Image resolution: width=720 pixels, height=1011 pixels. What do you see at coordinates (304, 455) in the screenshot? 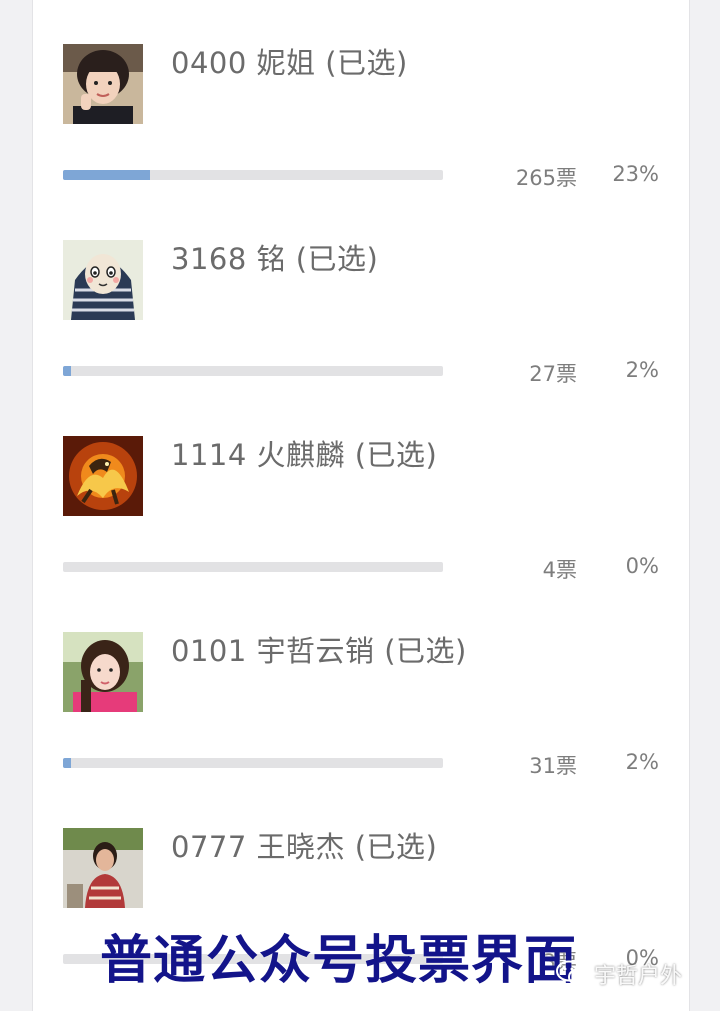
I see `option-label: 1114 火麒麟 (已选)` at bounding box center [304, 455].